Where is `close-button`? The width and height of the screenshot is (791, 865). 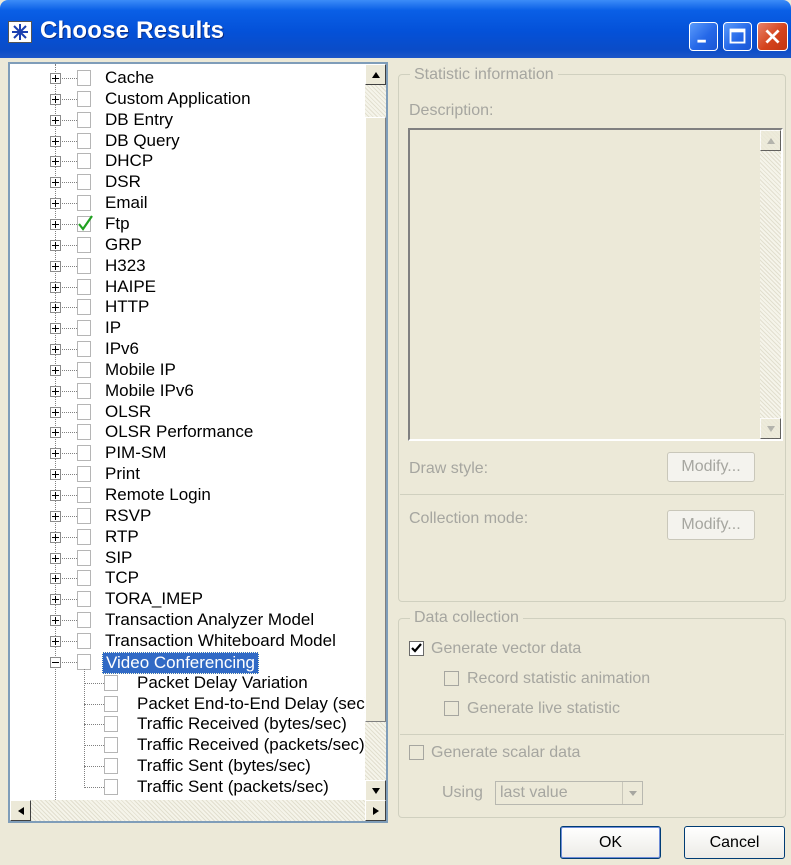
close-button is located at coordinates (772, 36).